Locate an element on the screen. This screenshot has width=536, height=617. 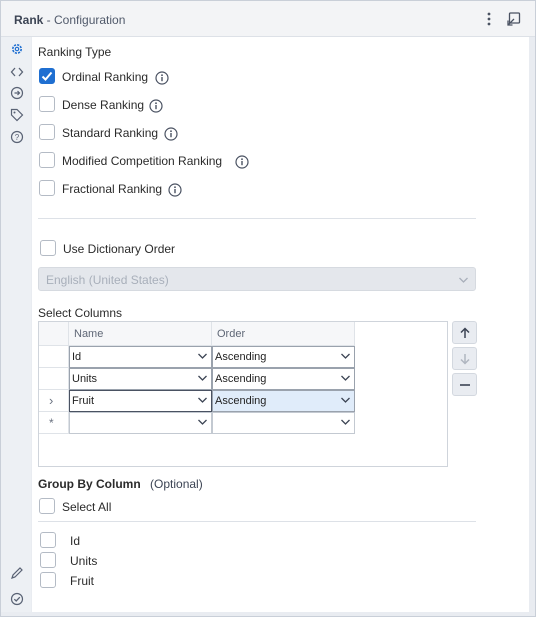
edit-pencil-icon is located at coordinates (17, 573).